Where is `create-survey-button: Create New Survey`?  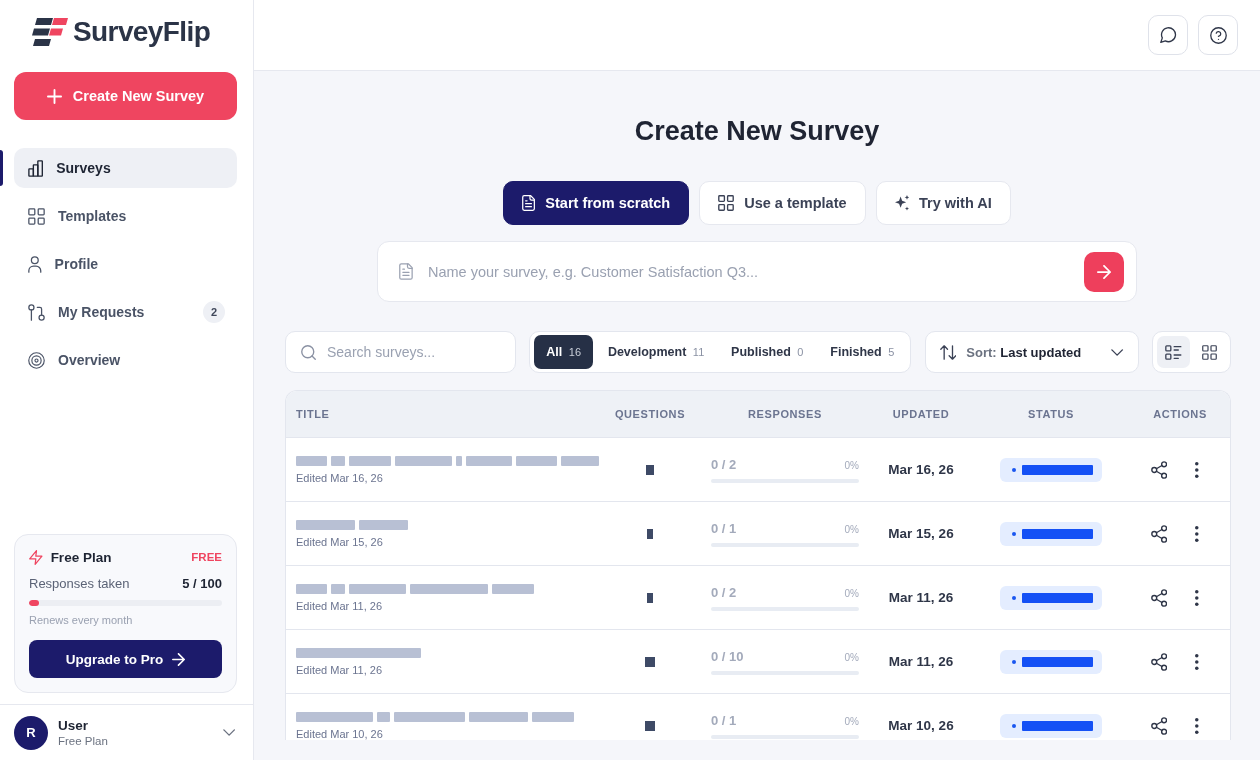
create-survey-button: Create New Survey is located at coordinates (125, 96).